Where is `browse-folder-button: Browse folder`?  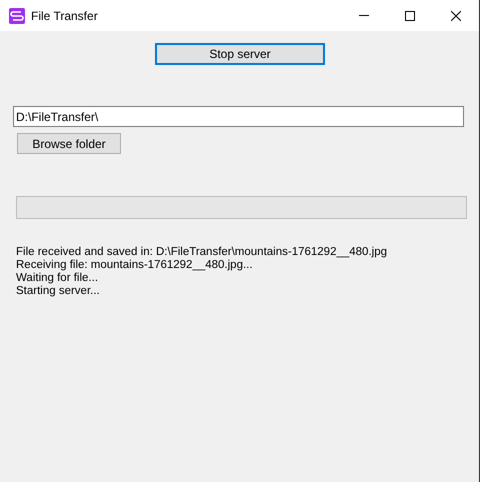
browse-folder-button: Browse folder is located at coordinates (69, 143).